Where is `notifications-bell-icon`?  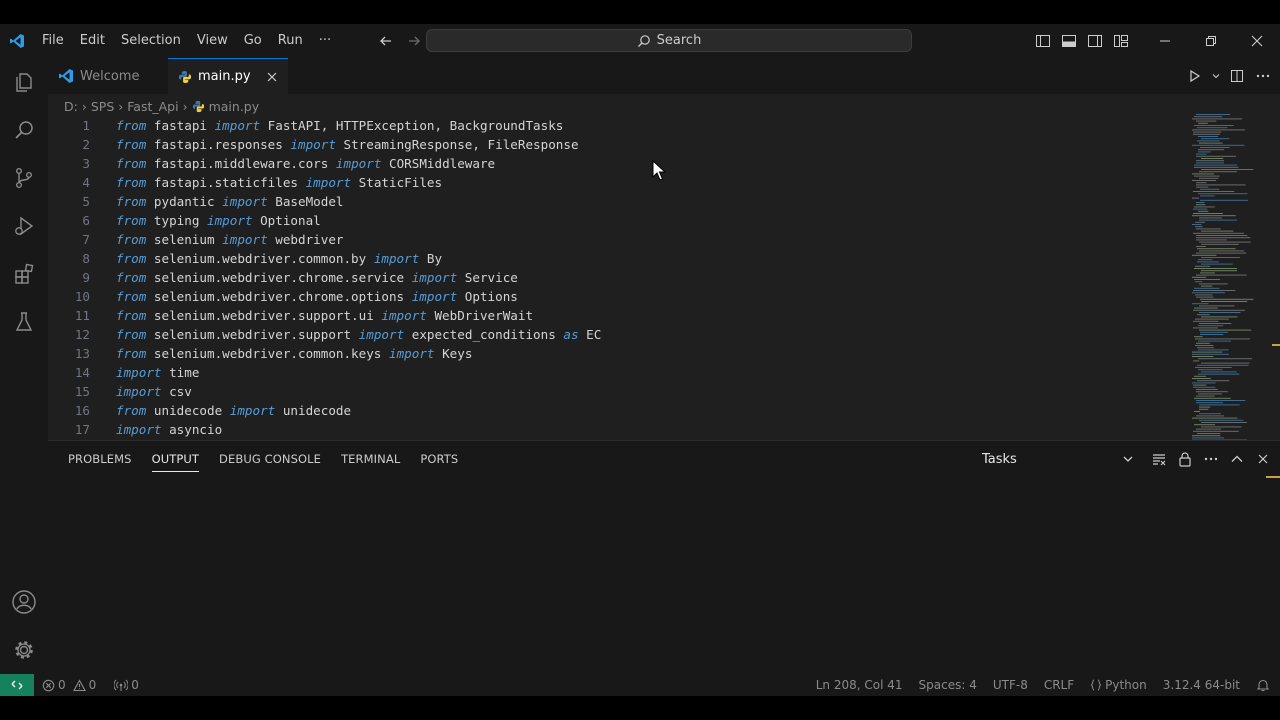
notifications-bell-icon is located at coordinates (1263, 685).